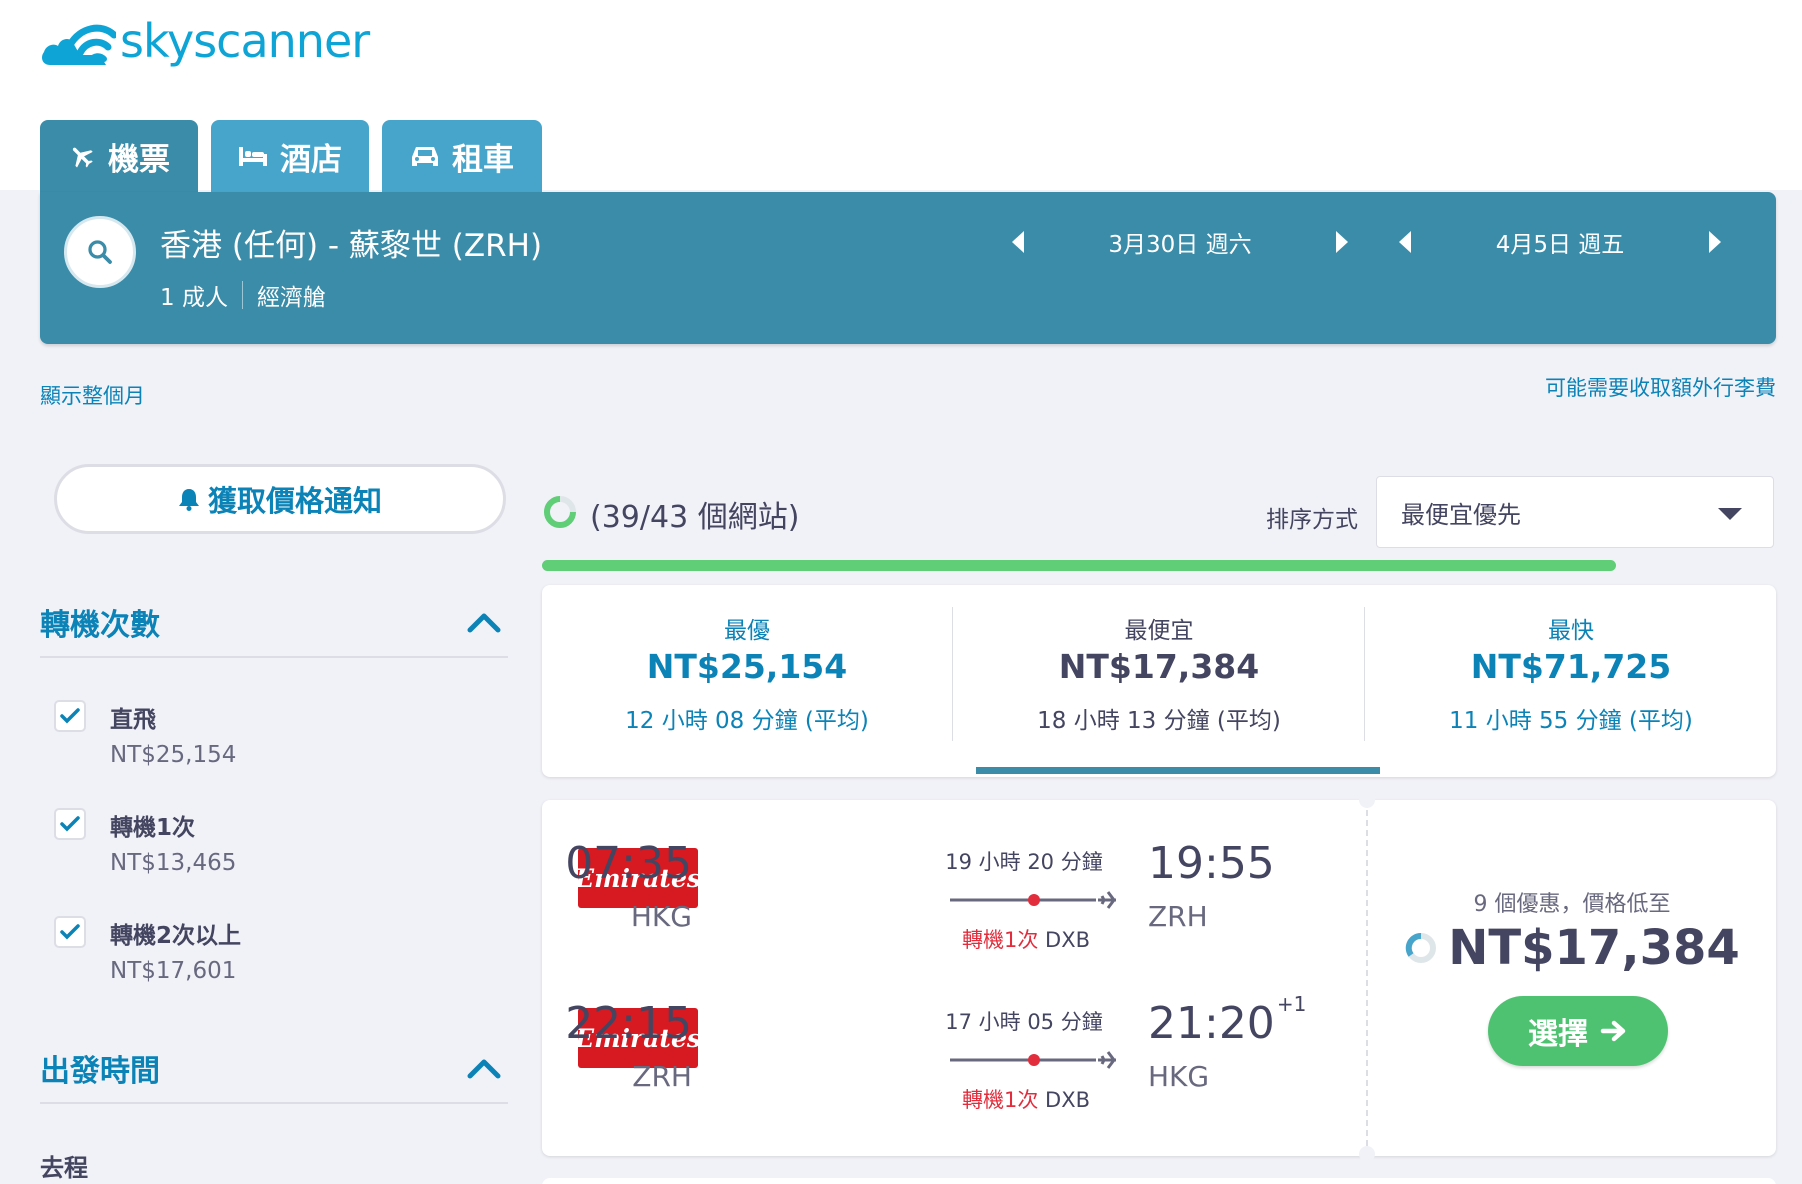 The image size is (1802, 1184). Describe the element at coordinates (1024, 862) in the screenshot. I see `flight-duration: 19 小時 20 分鐘` at that location.